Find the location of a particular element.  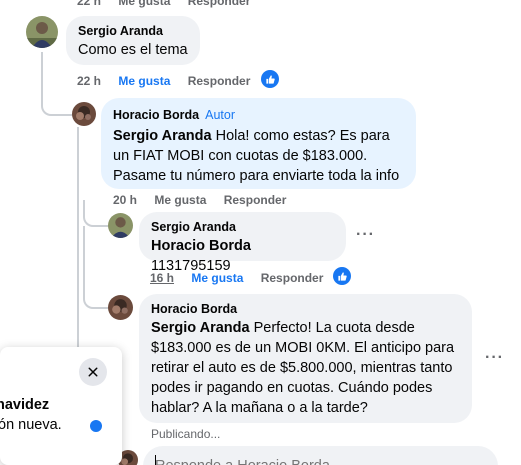

mention: Horacio Borda is located at coordinates (201, 246).